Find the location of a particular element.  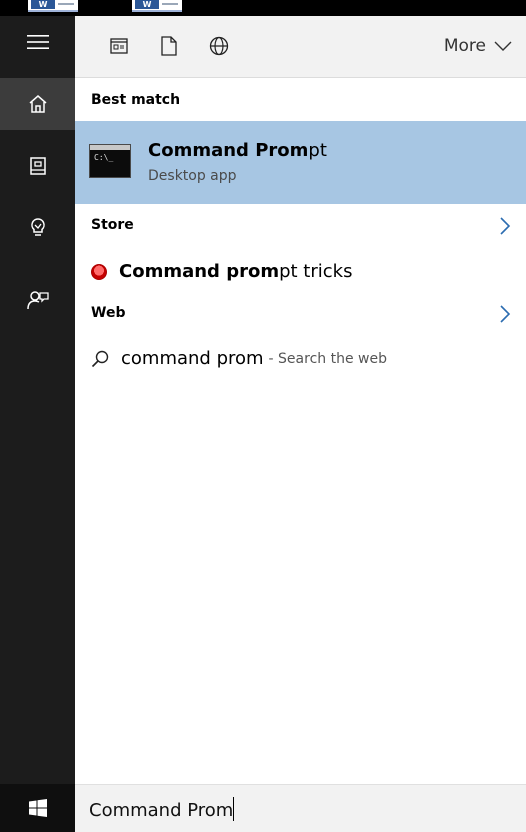

search-input is located at coordinates (299, 810).